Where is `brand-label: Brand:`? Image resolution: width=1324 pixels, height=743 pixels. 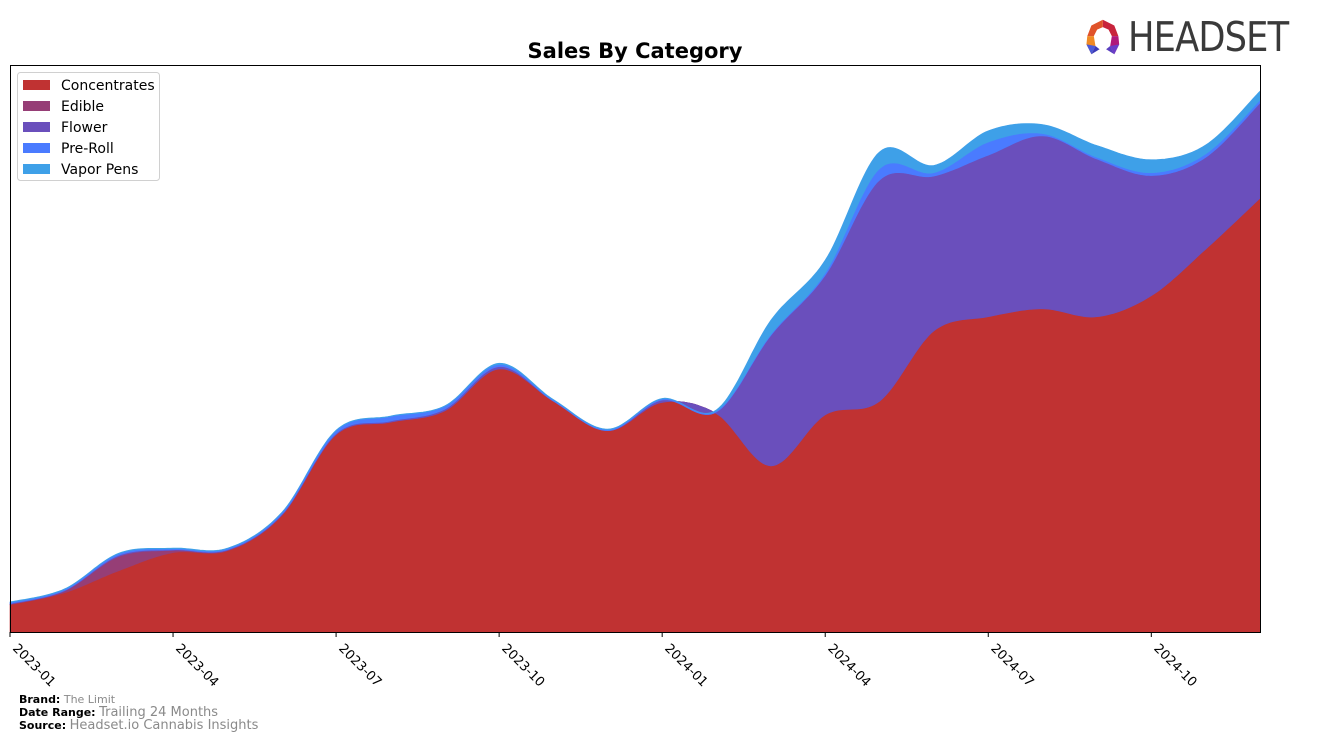 brand-label: Brand: is located at coordinates (40, 699).